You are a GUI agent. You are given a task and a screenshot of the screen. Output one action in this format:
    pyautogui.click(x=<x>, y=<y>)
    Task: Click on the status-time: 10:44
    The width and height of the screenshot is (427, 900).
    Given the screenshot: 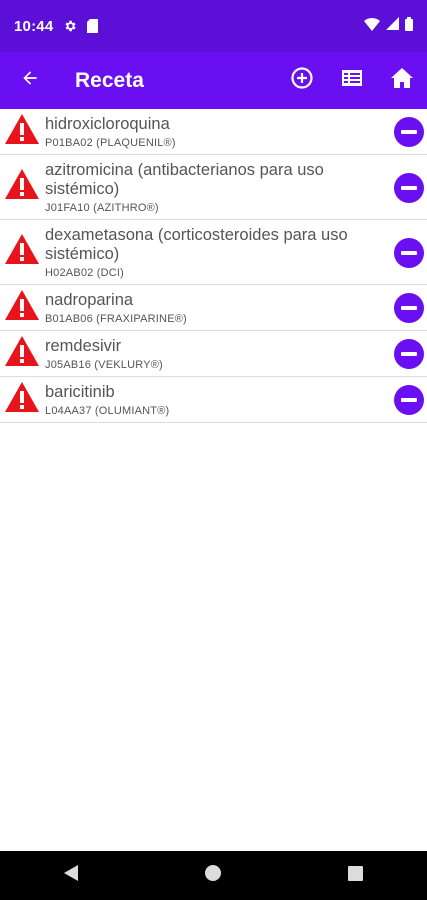 What is the action you would take?
    pyautogui.click(x=34, y=26)
    